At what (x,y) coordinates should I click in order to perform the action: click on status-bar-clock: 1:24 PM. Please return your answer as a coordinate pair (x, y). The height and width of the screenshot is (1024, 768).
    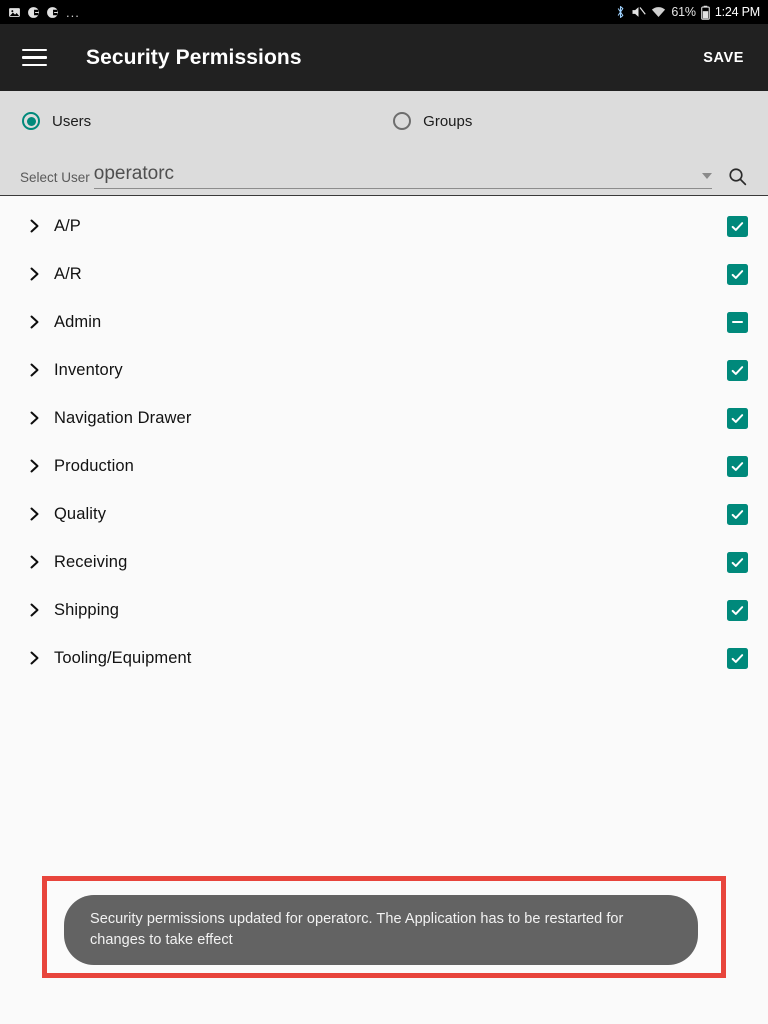
    Looking at the image, I should click on (737, 12).